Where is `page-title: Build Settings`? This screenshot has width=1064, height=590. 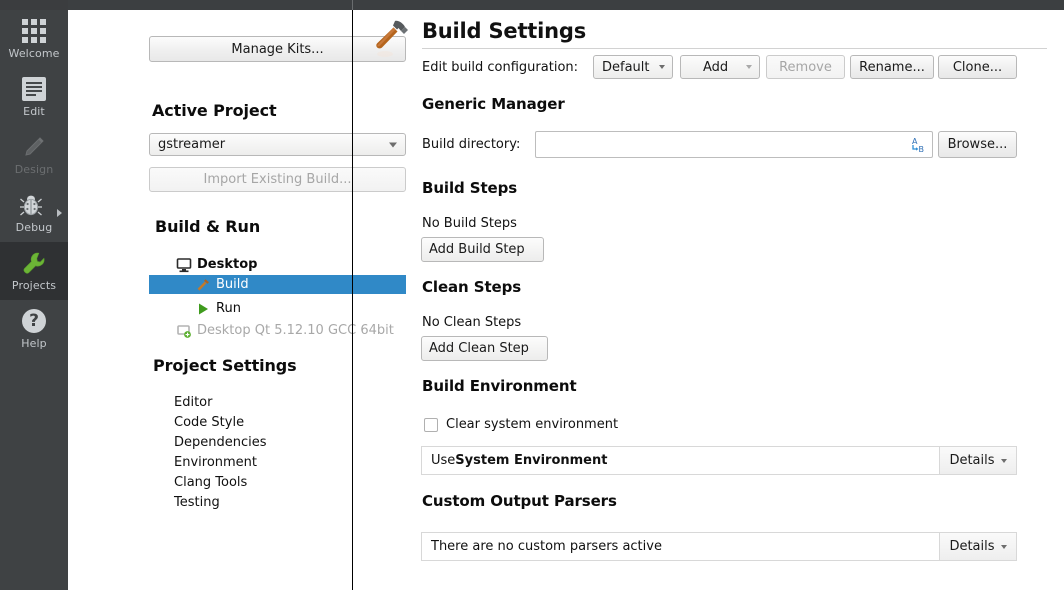
page-title: Build Settings is located at coordinates (504, 31).